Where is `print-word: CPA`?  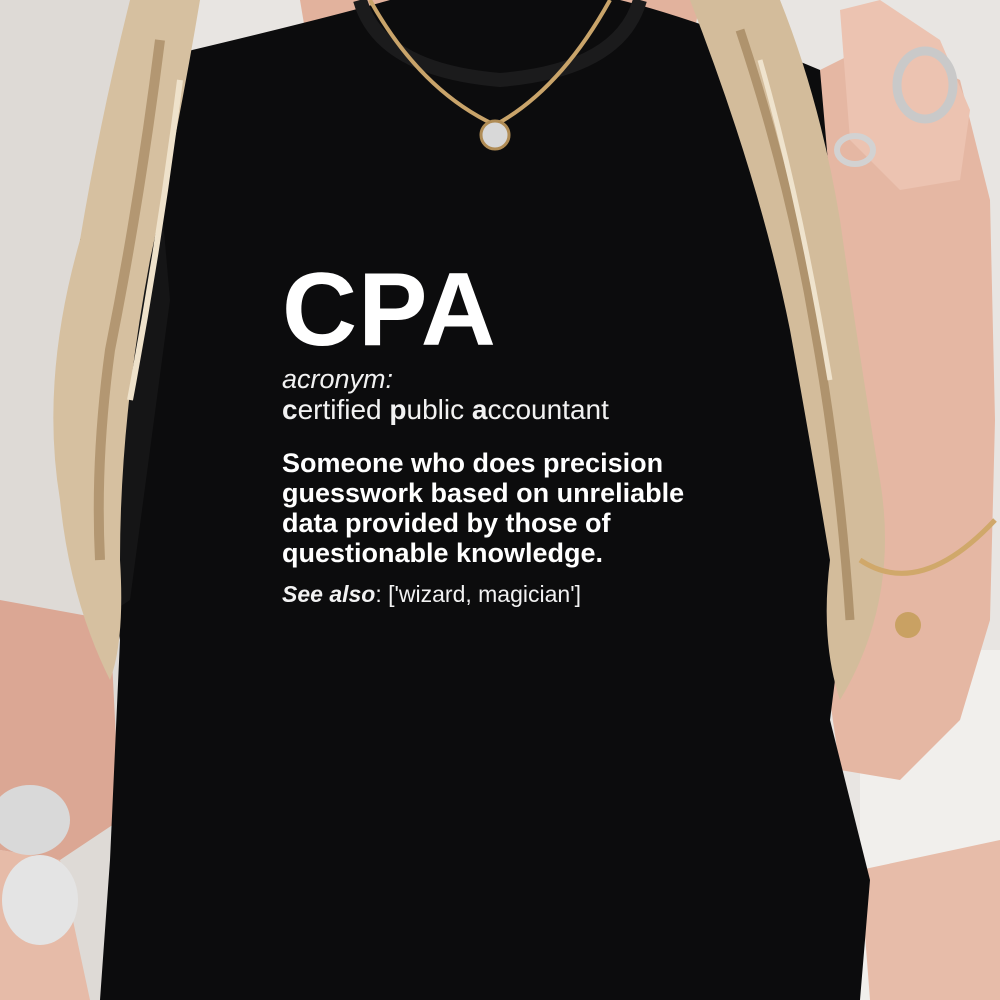 print-word: CPA is located at coordinates (389, 310).